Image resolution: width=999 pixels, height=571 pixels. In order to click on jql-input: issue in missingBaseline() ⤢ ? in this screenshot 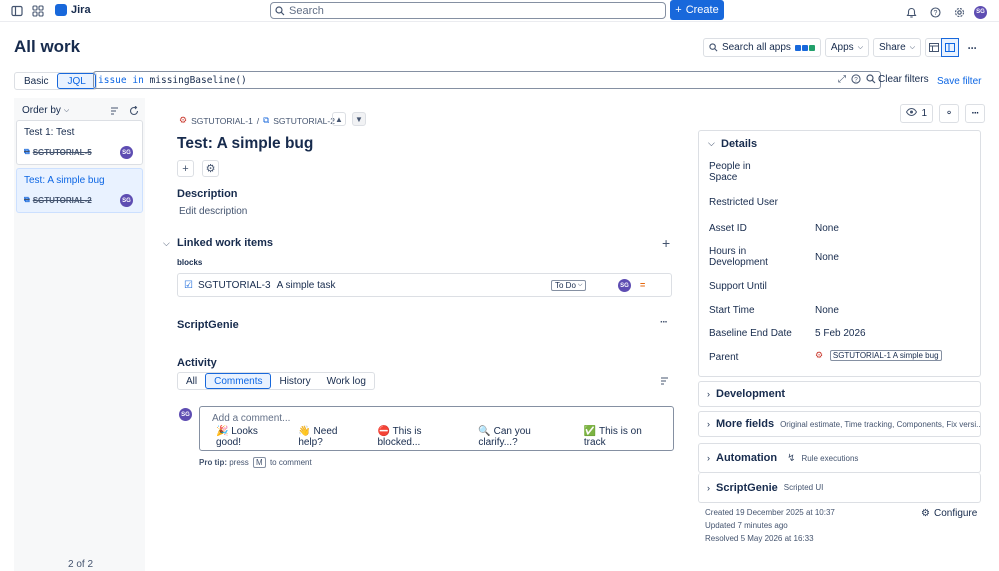, I will do `click(487, 80)`.